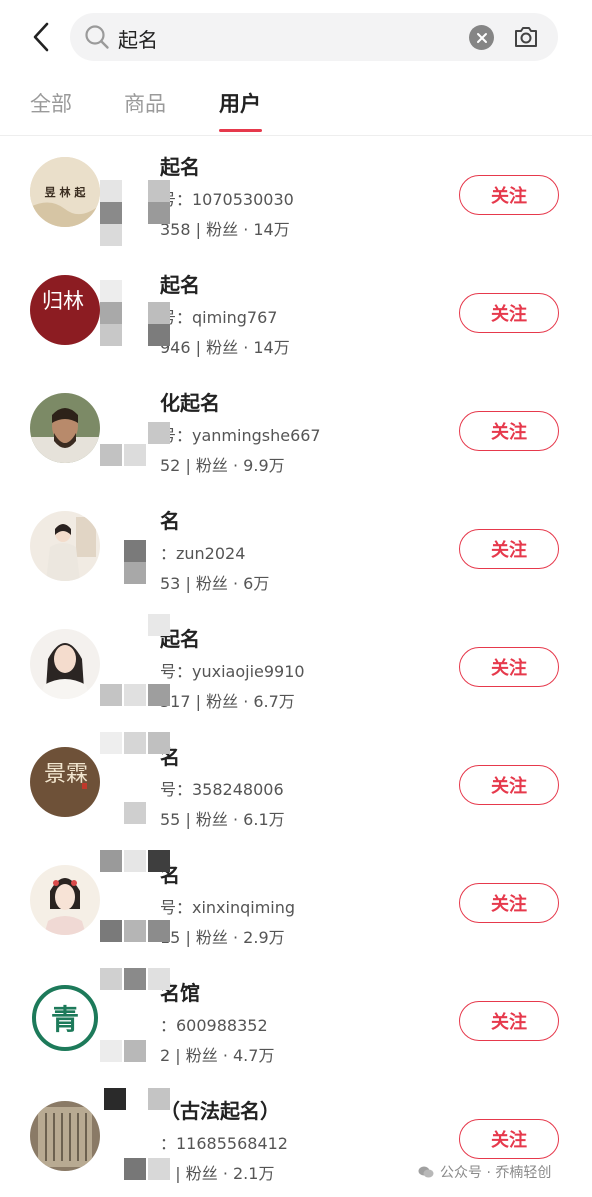 The image size is (592, 1197). Describe the element at coordinates (296, 786) in the screenshot. I see `user-row: 景霖 名 号：358248006 55 | 粉丝 · 6.1万 关注` at that location.